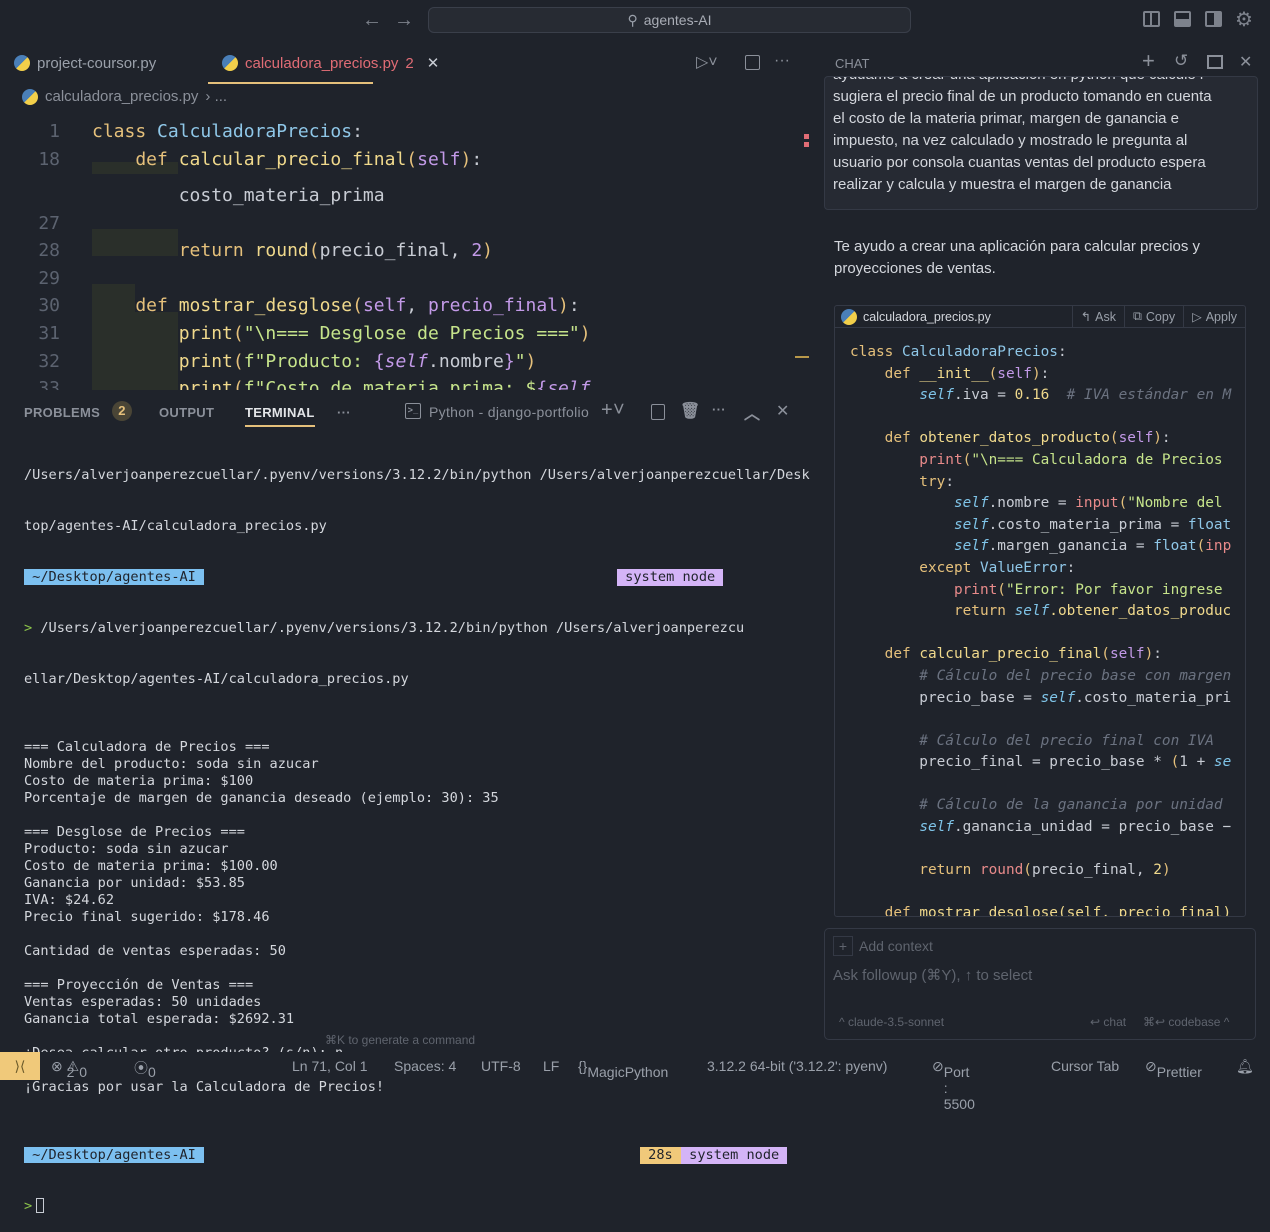 This screenshot has width=1270, height=1232. Describe the element at coordinates (843, 946) in the screenshot. I see `add-context-icon: +` at that location.